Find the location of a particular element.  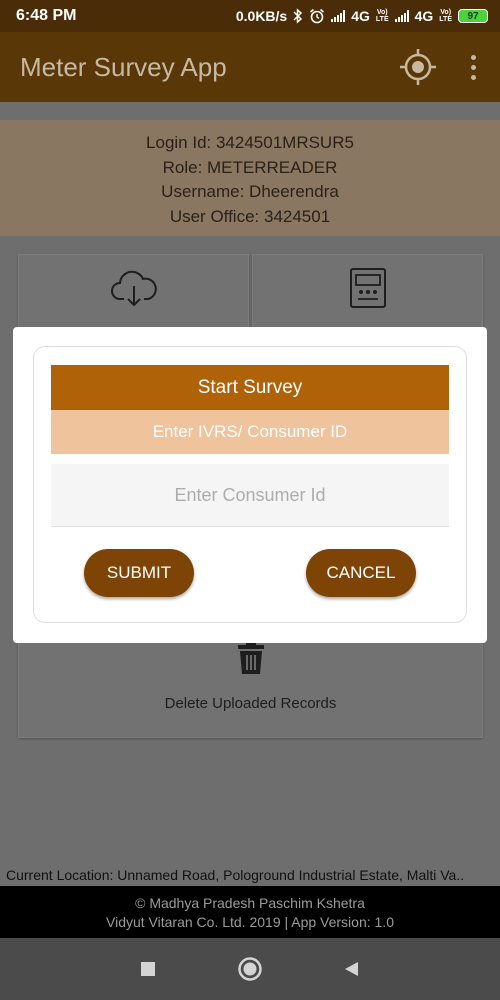

trash-icon is located at coordinates (250, 657).